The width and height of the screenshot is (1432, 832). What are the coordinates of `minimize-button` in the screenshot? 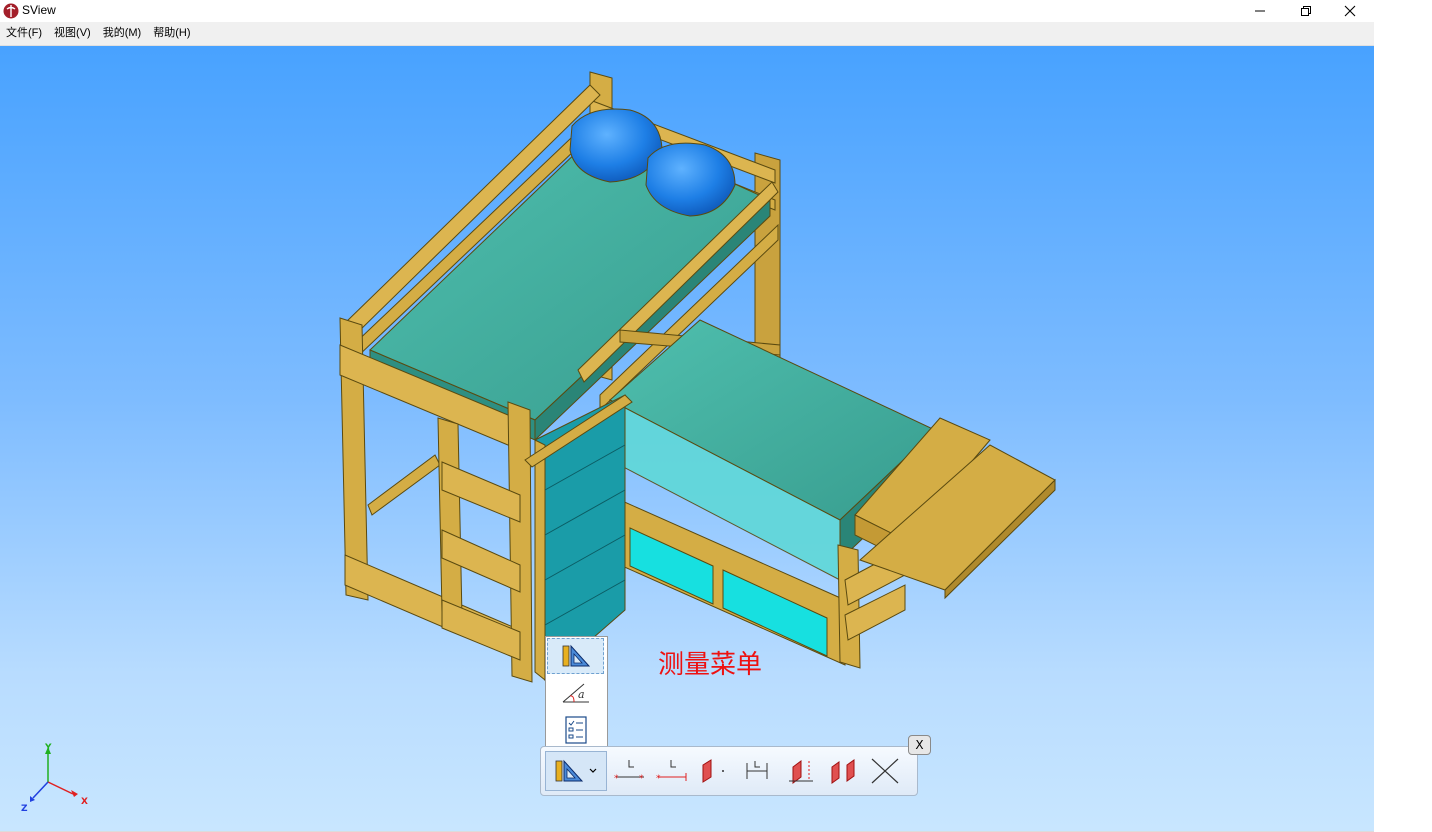 It's located at (1260, 11).